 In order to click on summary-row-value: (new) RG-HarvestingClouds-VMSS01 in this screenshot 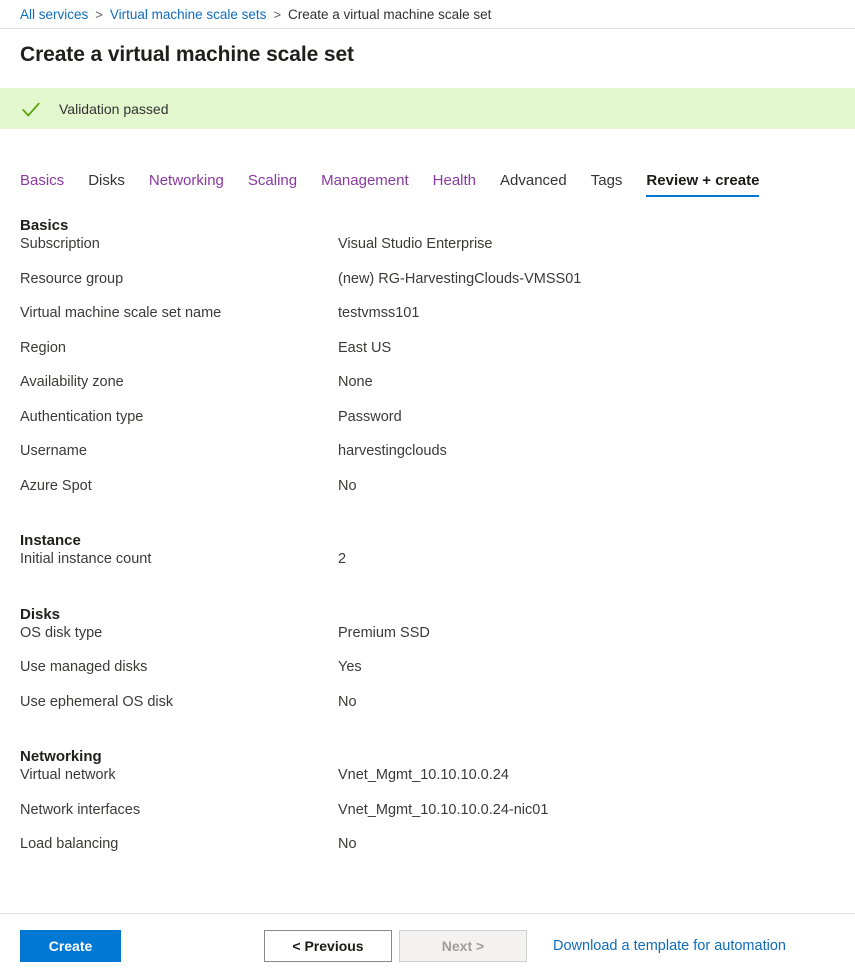, I will do `click(460, 278)`.